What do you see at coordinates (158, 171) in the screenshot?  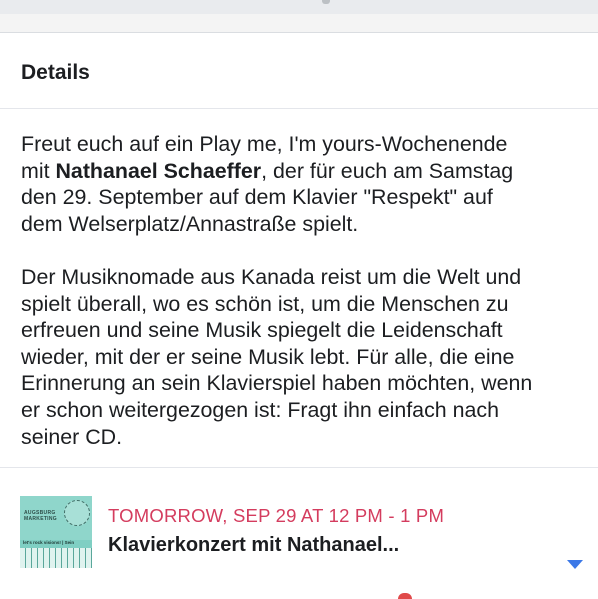 I see `artist-name: Nathanael Schaeffer` at bounding box center [158, 171].